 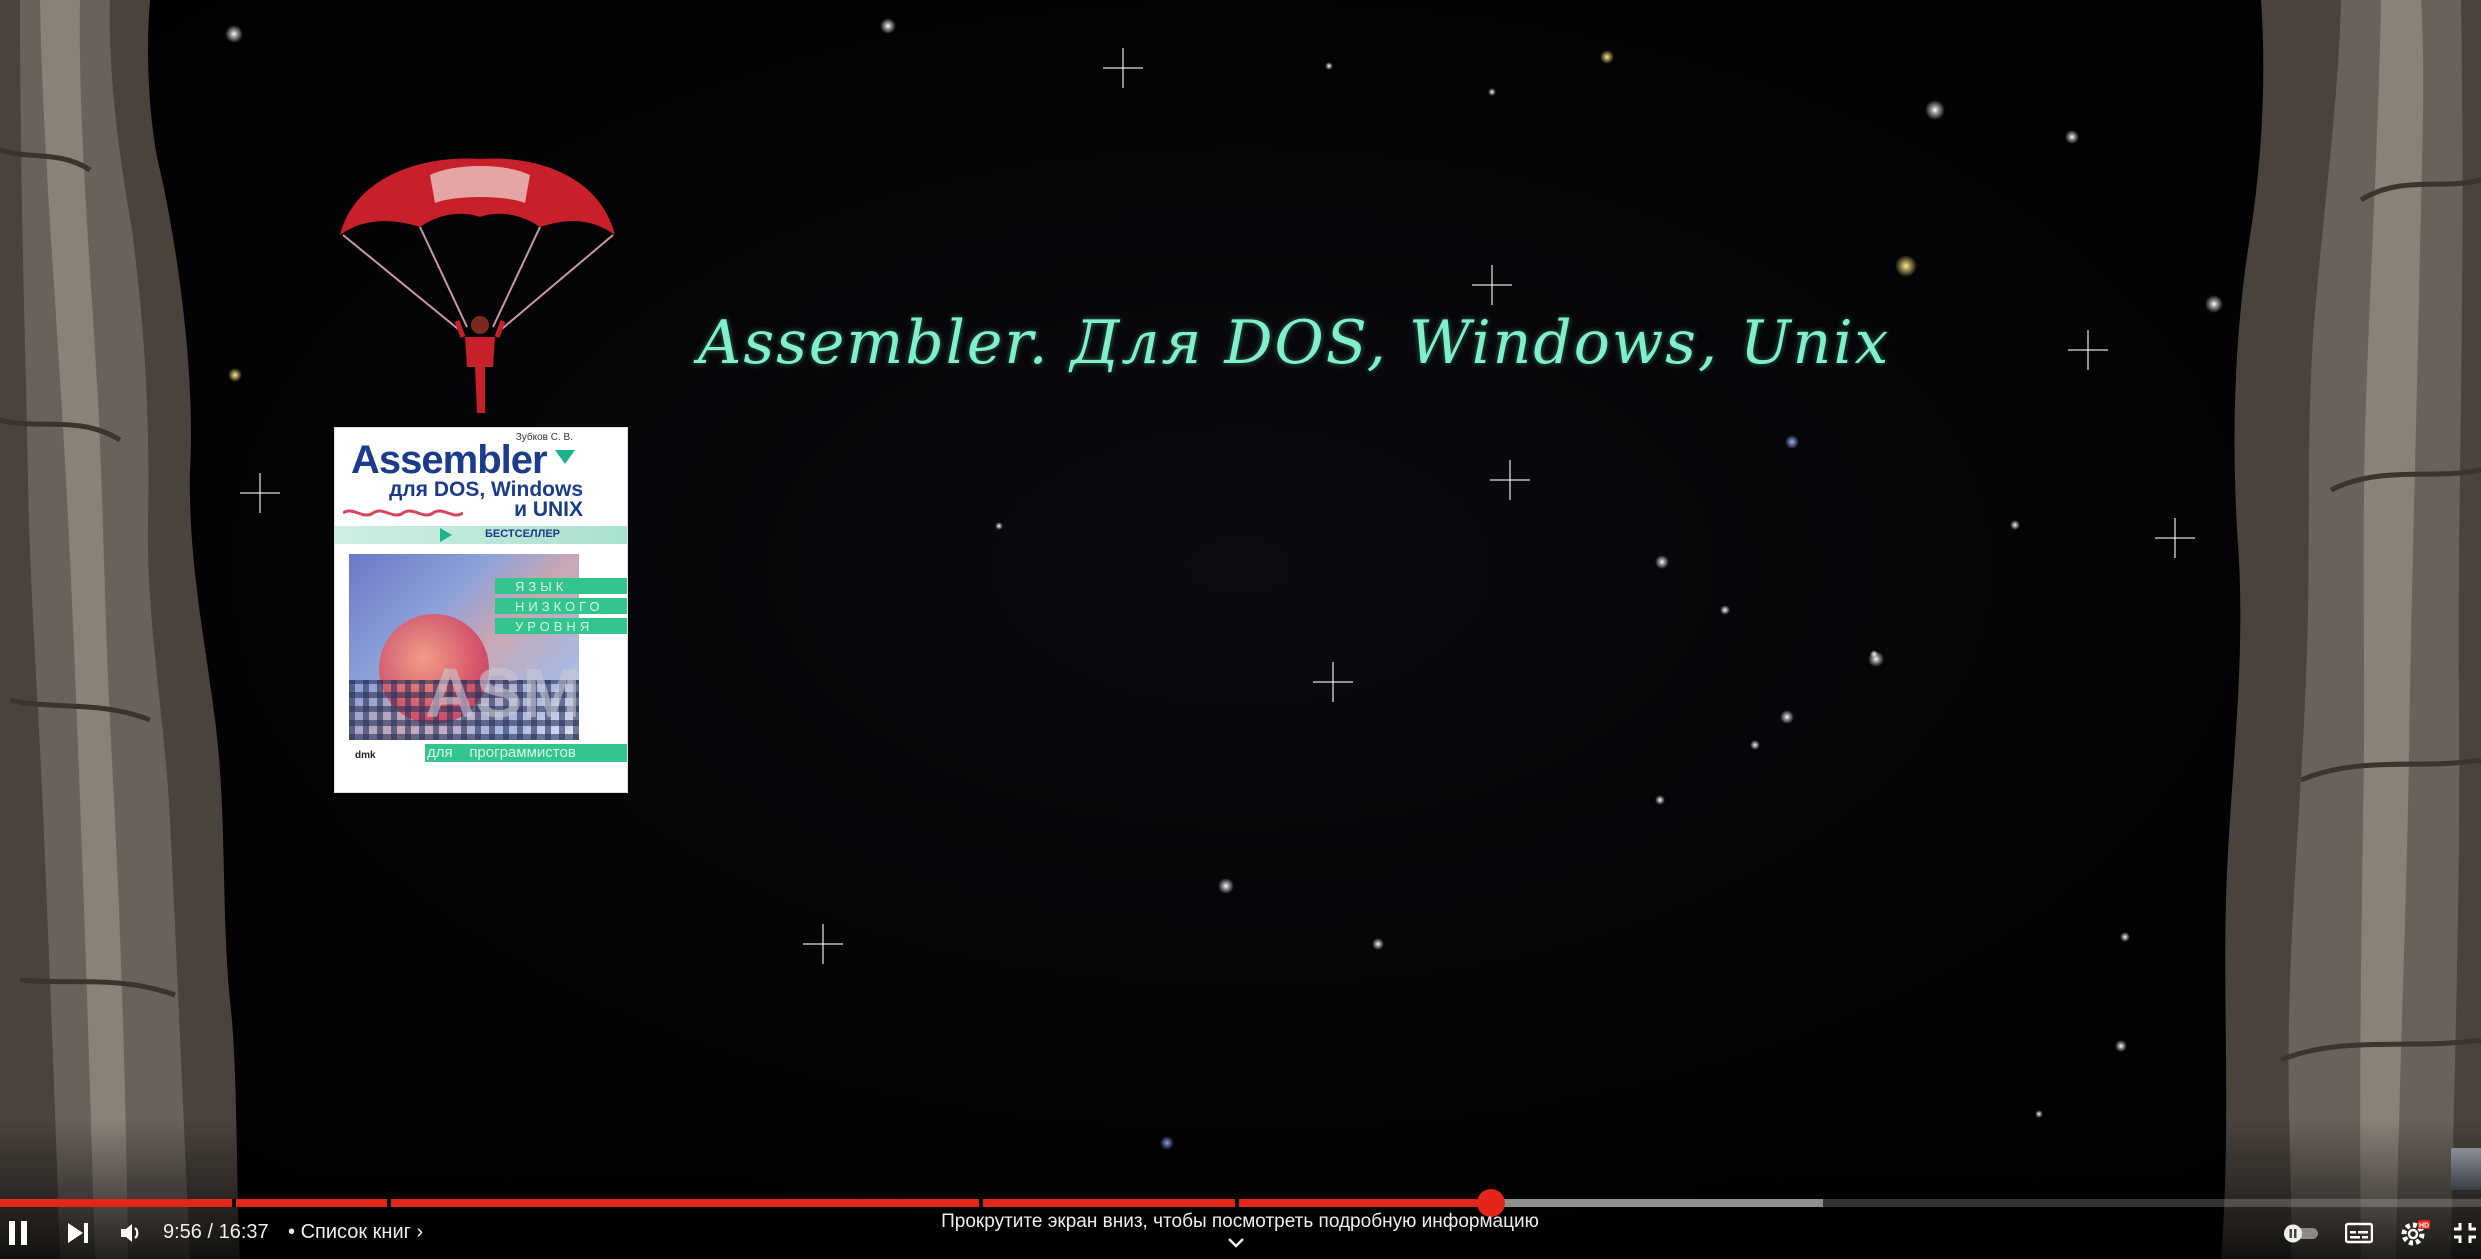 I want to click on next-icon, so click(x=78, y=1233).